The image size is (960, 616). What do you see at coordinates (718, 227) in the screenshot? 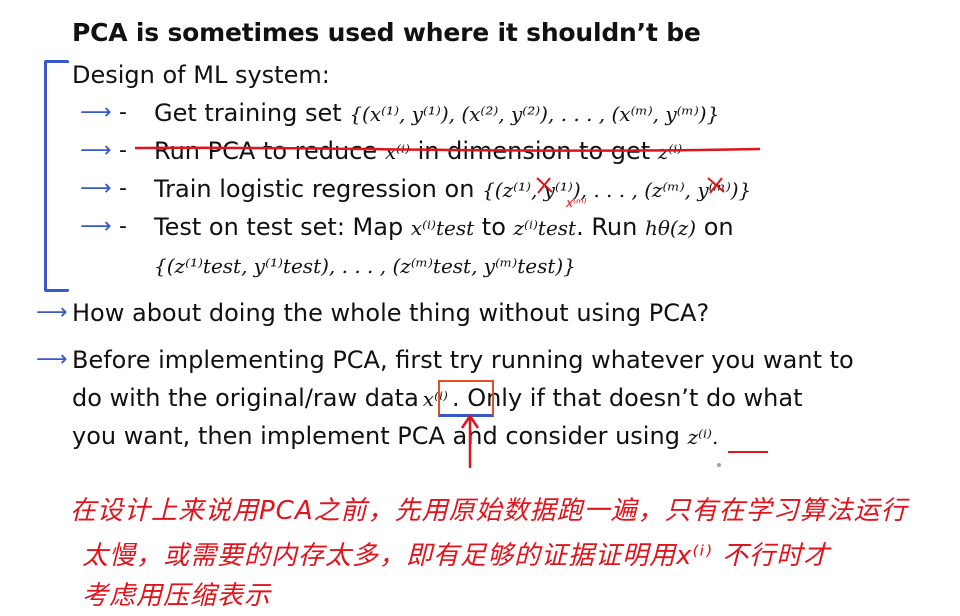
I see `step-4-text-d: on` at bounding box center [718, 227].